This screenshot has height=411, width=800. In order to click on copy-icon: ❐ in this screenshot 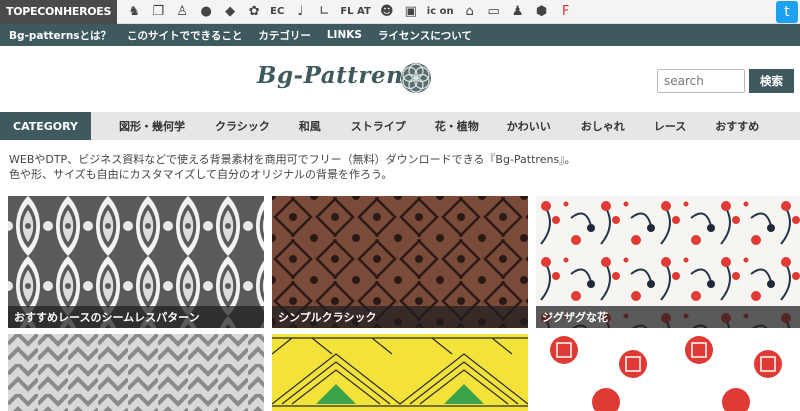, I will do `click(158, 12)`.